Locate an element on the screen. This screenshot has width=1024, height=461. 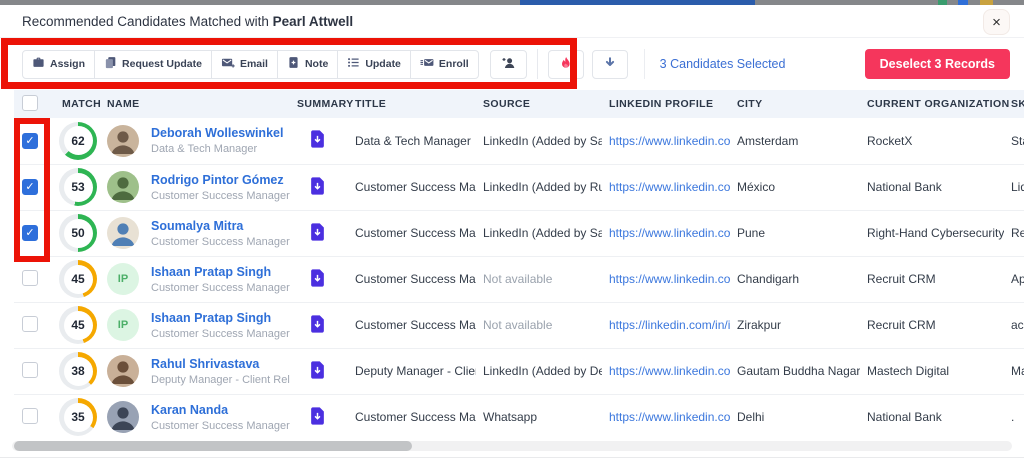
avatar: IP is located at coordinates (123, 325).